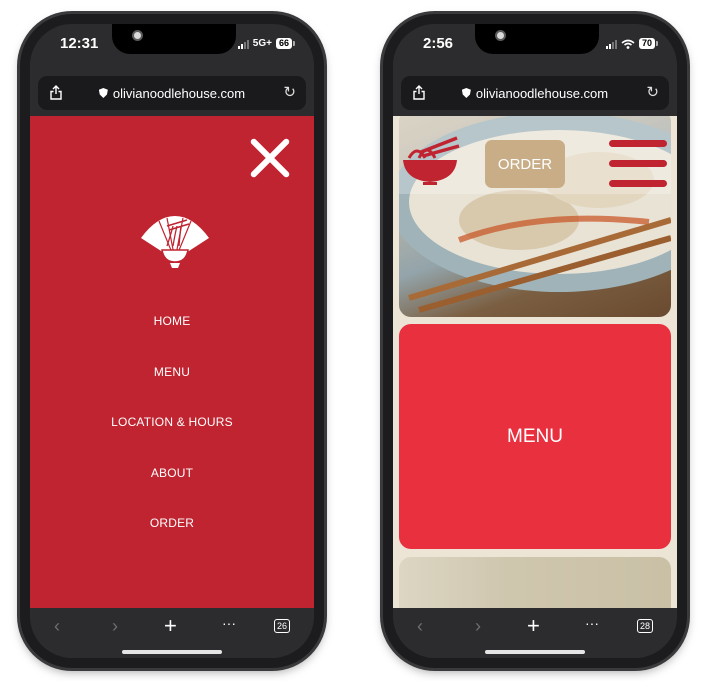  What do you see at coordinates (172, 321) in the screenshot?
I see `nav-item-home: HOME` at bounding box center [172, 321].